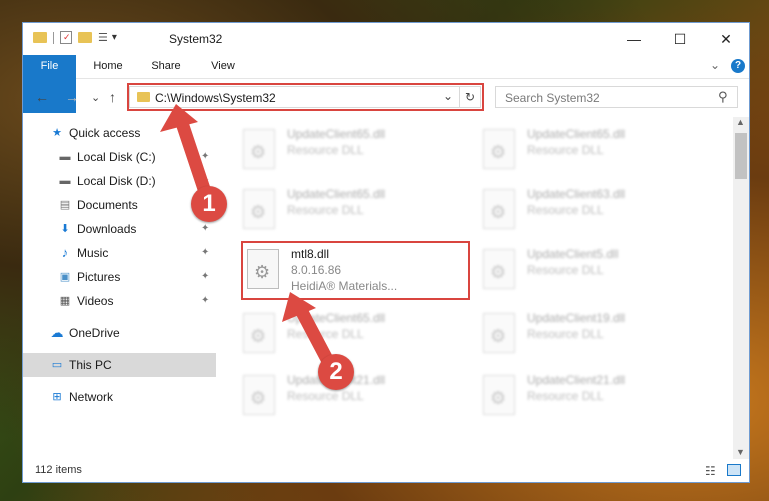 This screenshot has width=769, height=501. I want to click on cloud-icon: ☁, so click(57, 332).